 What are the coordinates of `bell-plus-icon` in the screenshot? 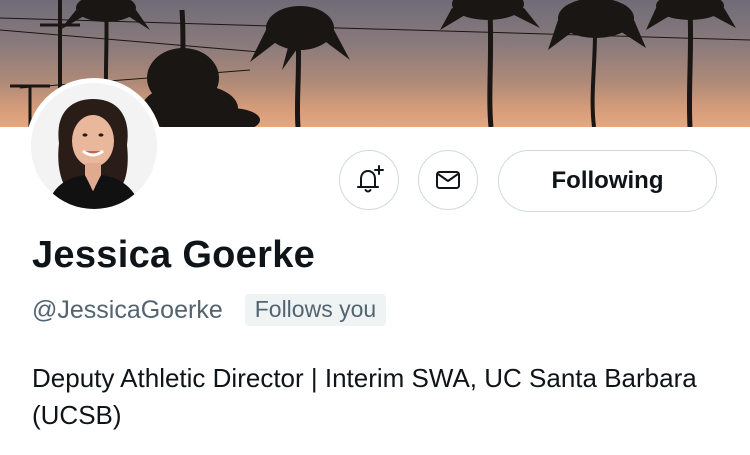 It's located at (370, 179).